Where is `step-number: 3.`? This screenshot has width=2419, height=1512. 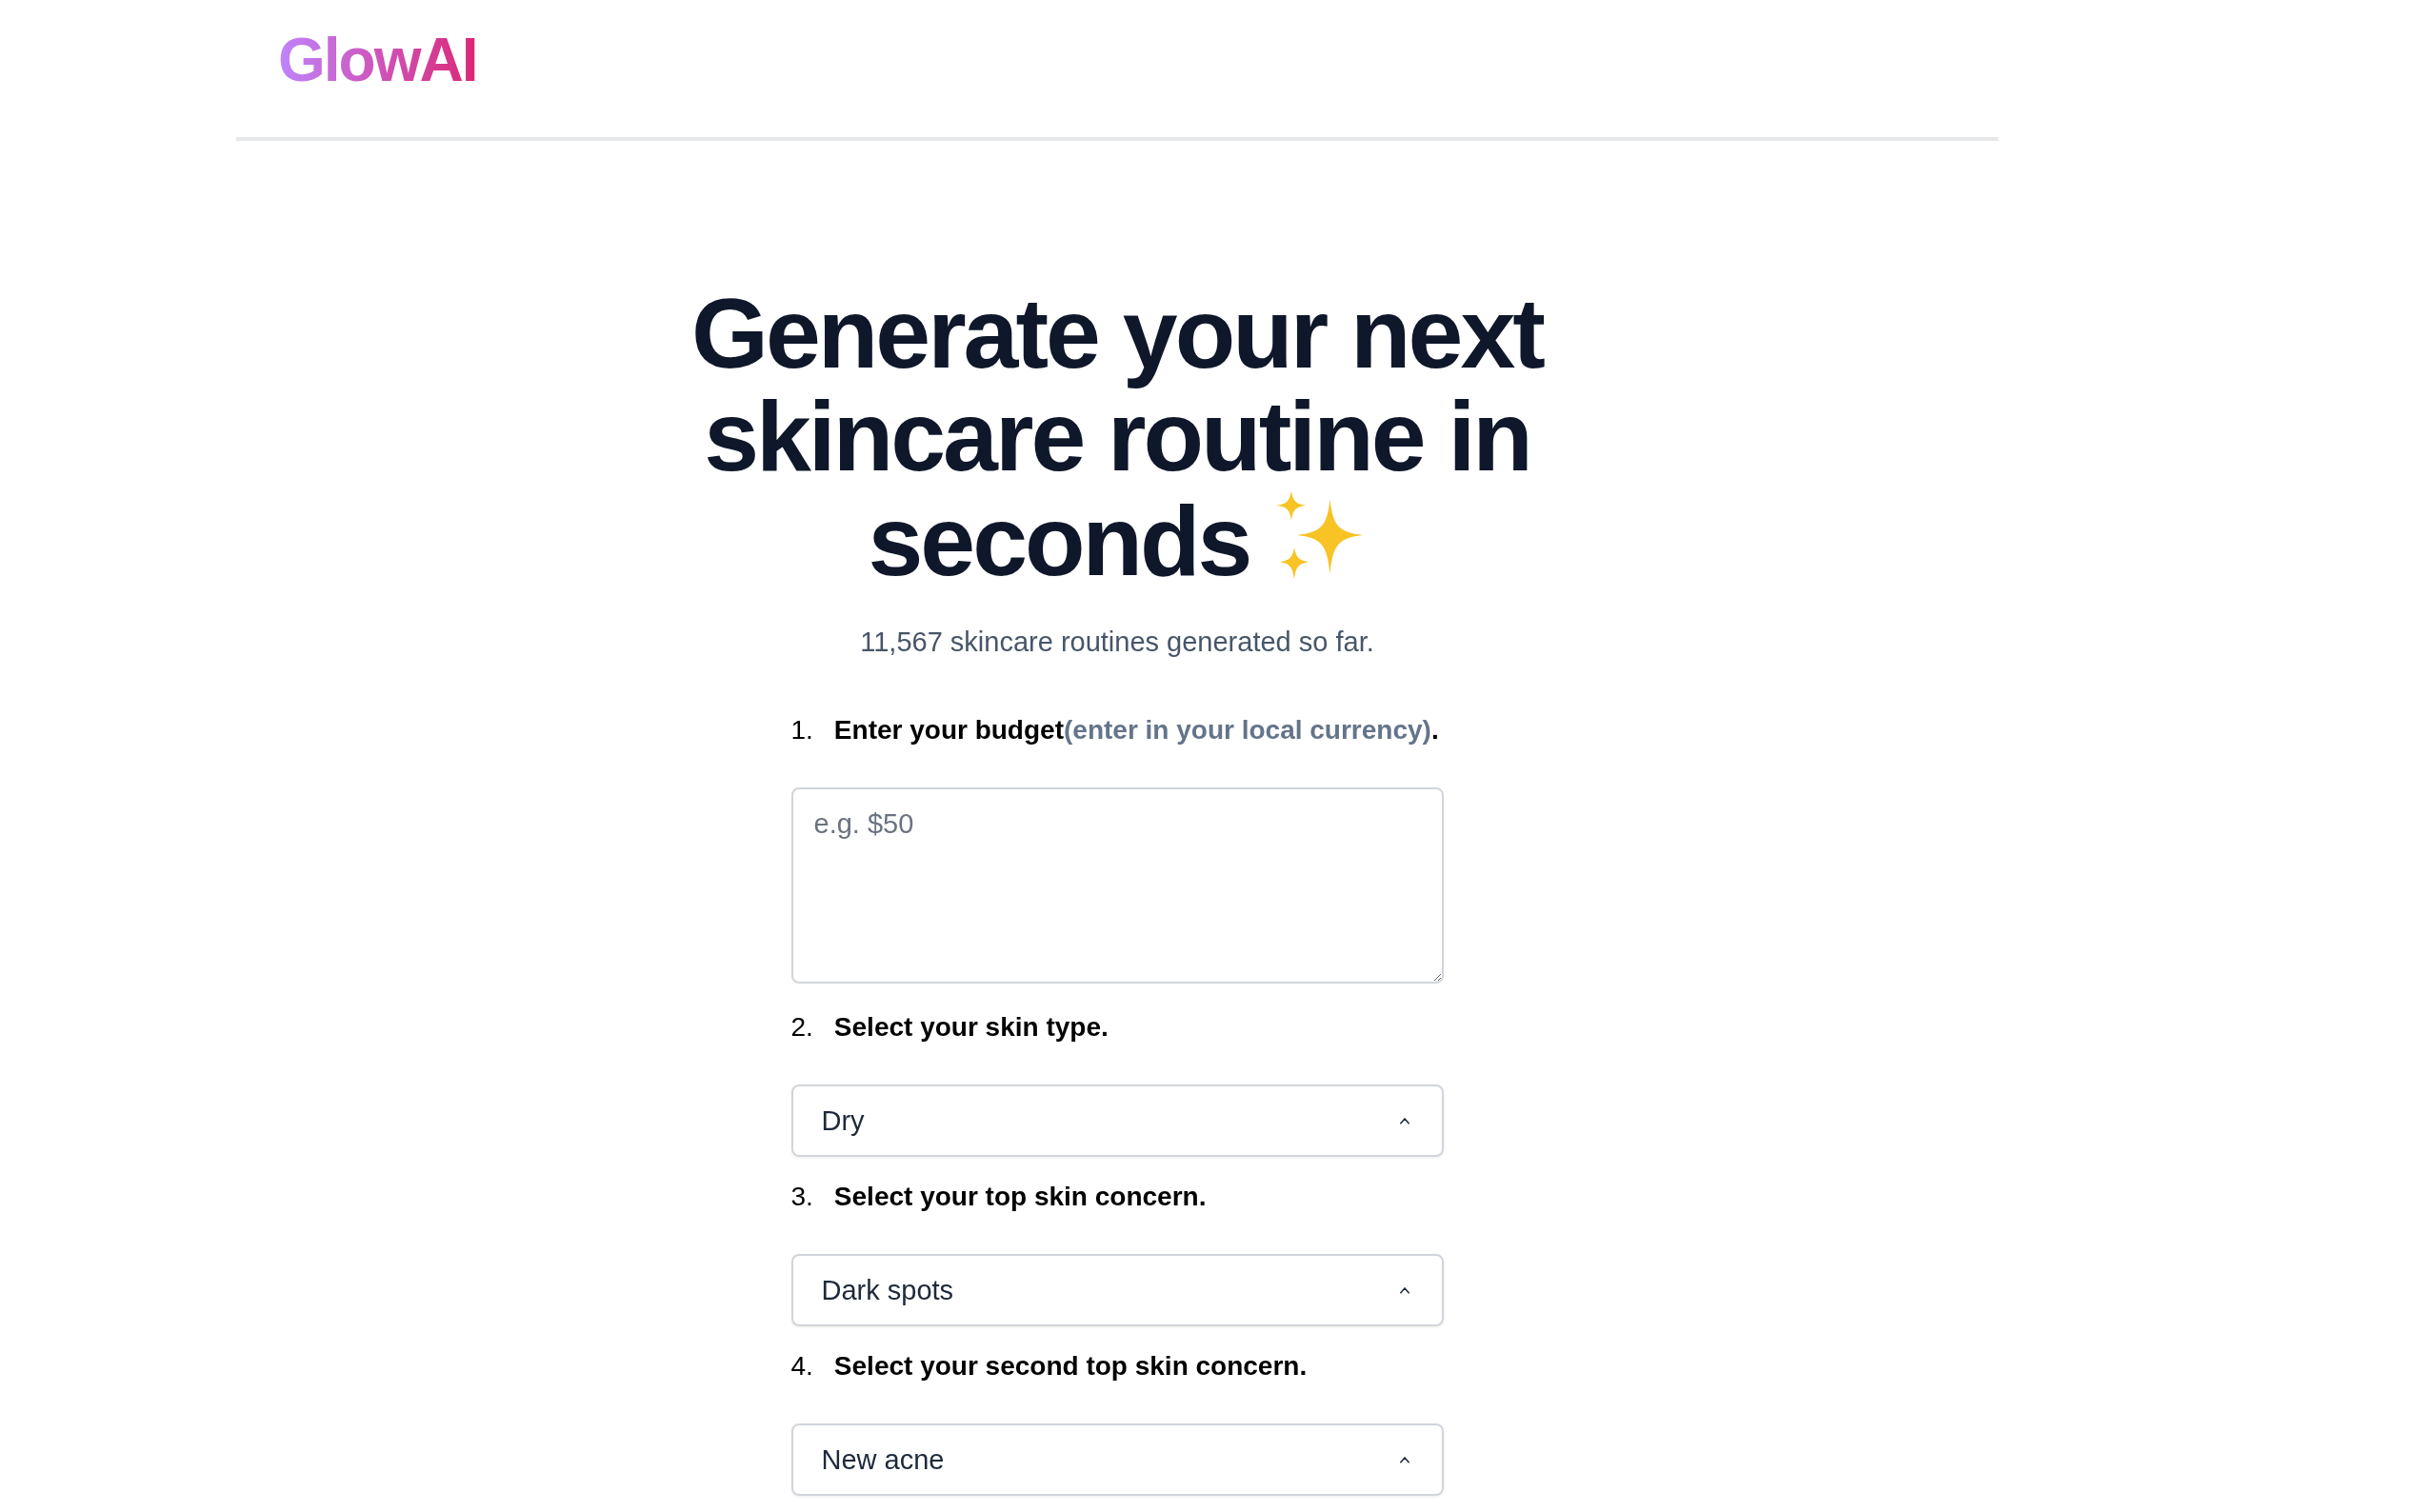
step-number: 3. is located at coordinates (801, 1197).